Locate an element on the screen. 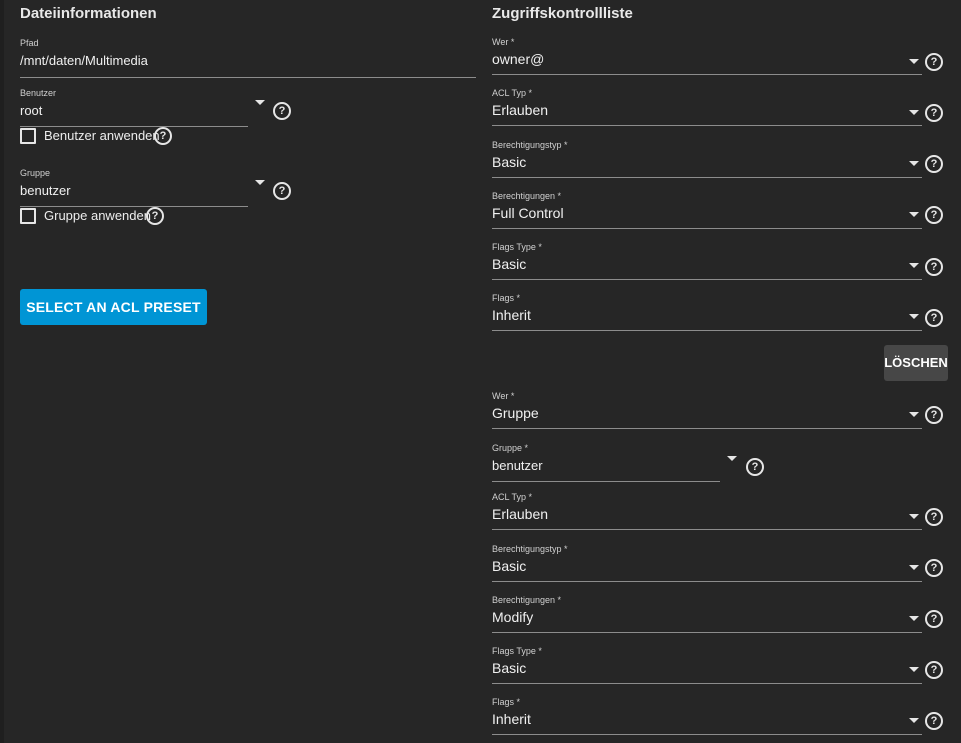  ace2-group-caret-down-icon is located at coordinates (732, 458).